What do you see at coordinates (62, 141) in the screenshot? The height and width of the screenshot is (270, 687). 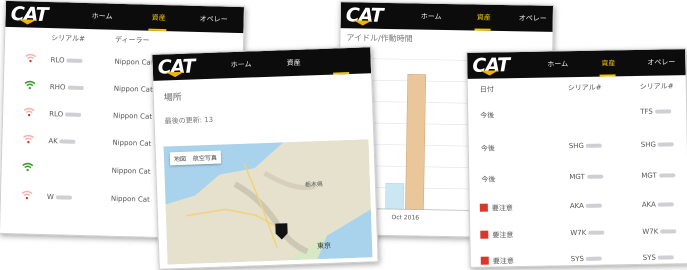 I see `row-serial: AK` at bounding box center [62, 141].